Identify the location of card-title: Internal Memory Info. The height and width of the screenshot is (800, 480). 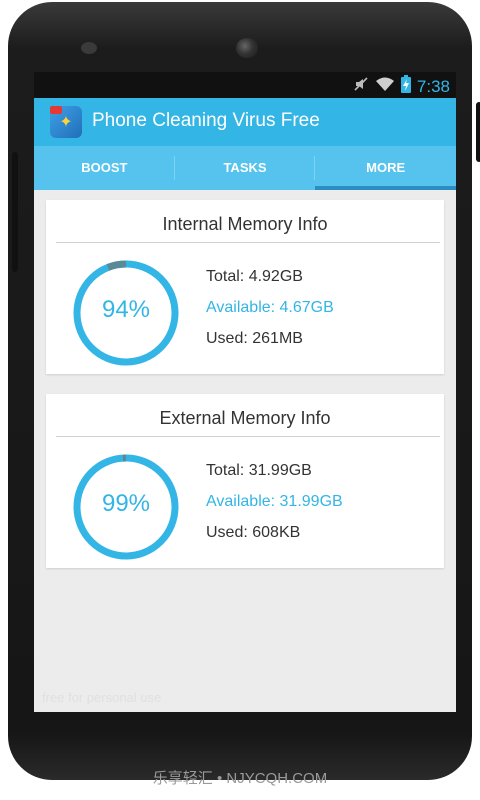
(245, 224).